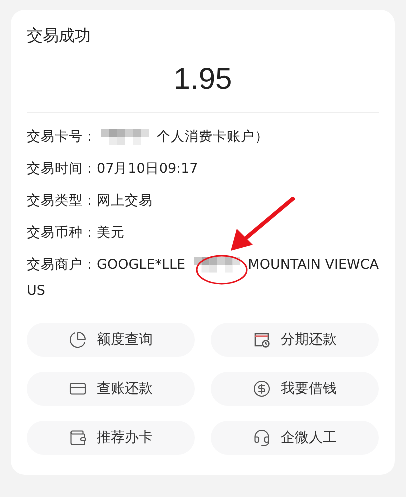 The width and height of the screenshot is (406, 497). What do you see at coordinates (125, 201) in the screenshot?
I see `detail-value: 网上交易` at bounding box center [125, 201].